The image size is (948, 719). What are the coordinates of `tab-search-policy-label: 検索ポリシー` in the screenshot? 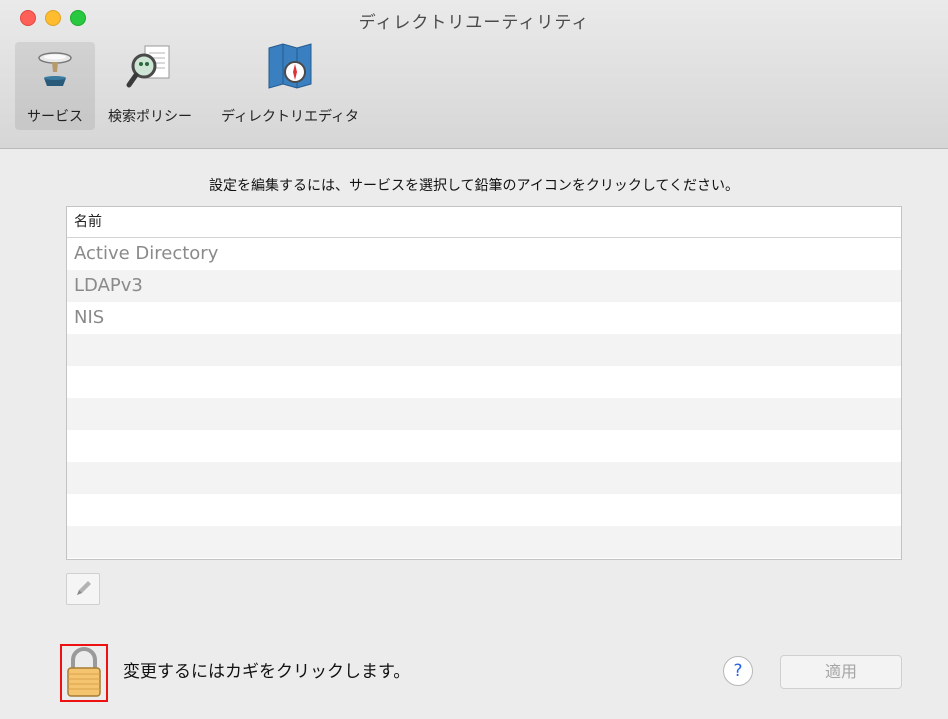 It's located at (150, 117).